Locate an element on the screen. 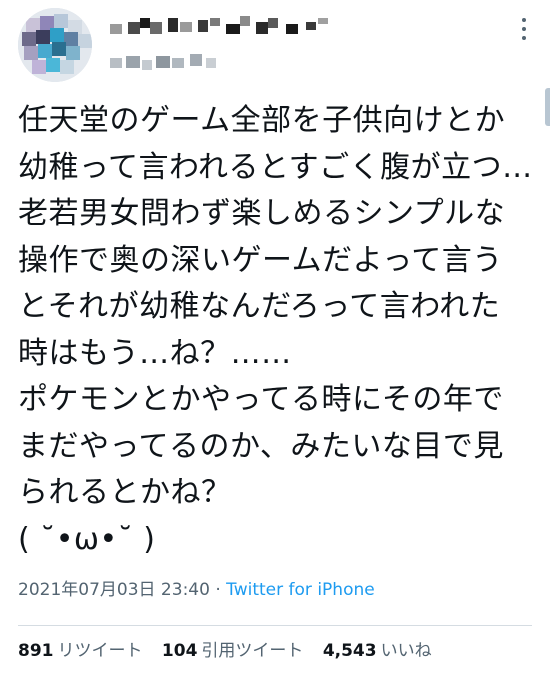  tweet-text-line: 操作で奥の深いゲームだよって言う is located at coordinates (260, 260).